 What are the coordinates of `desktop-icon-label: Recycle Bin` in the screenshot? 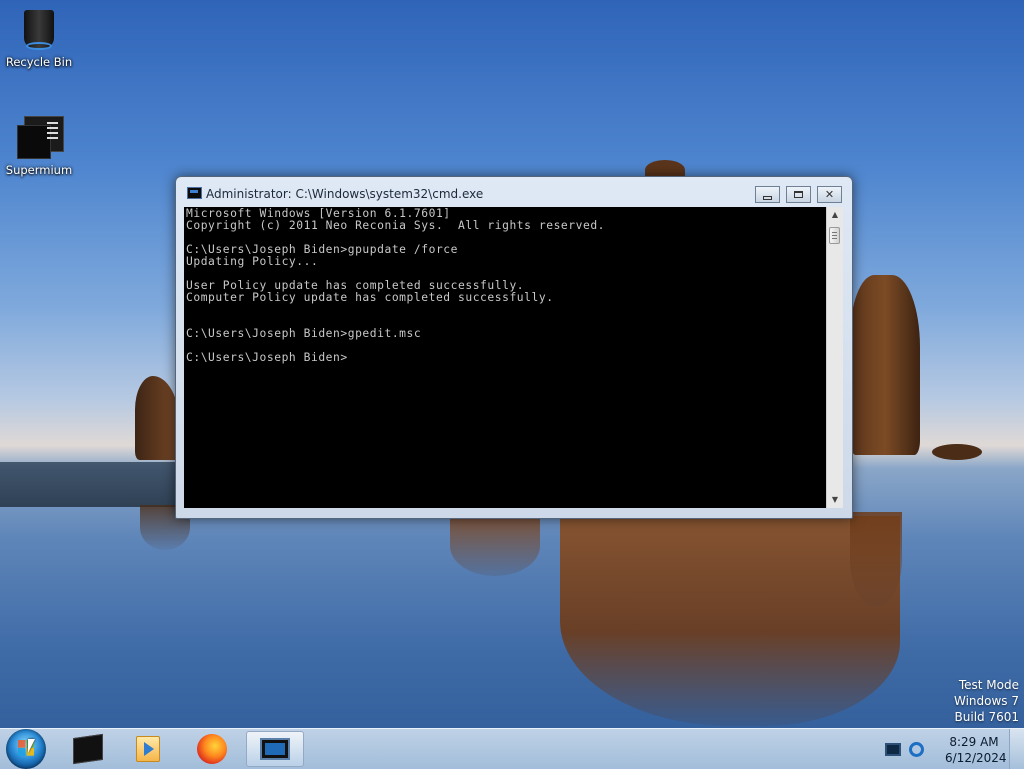 It's located at (39, 62).